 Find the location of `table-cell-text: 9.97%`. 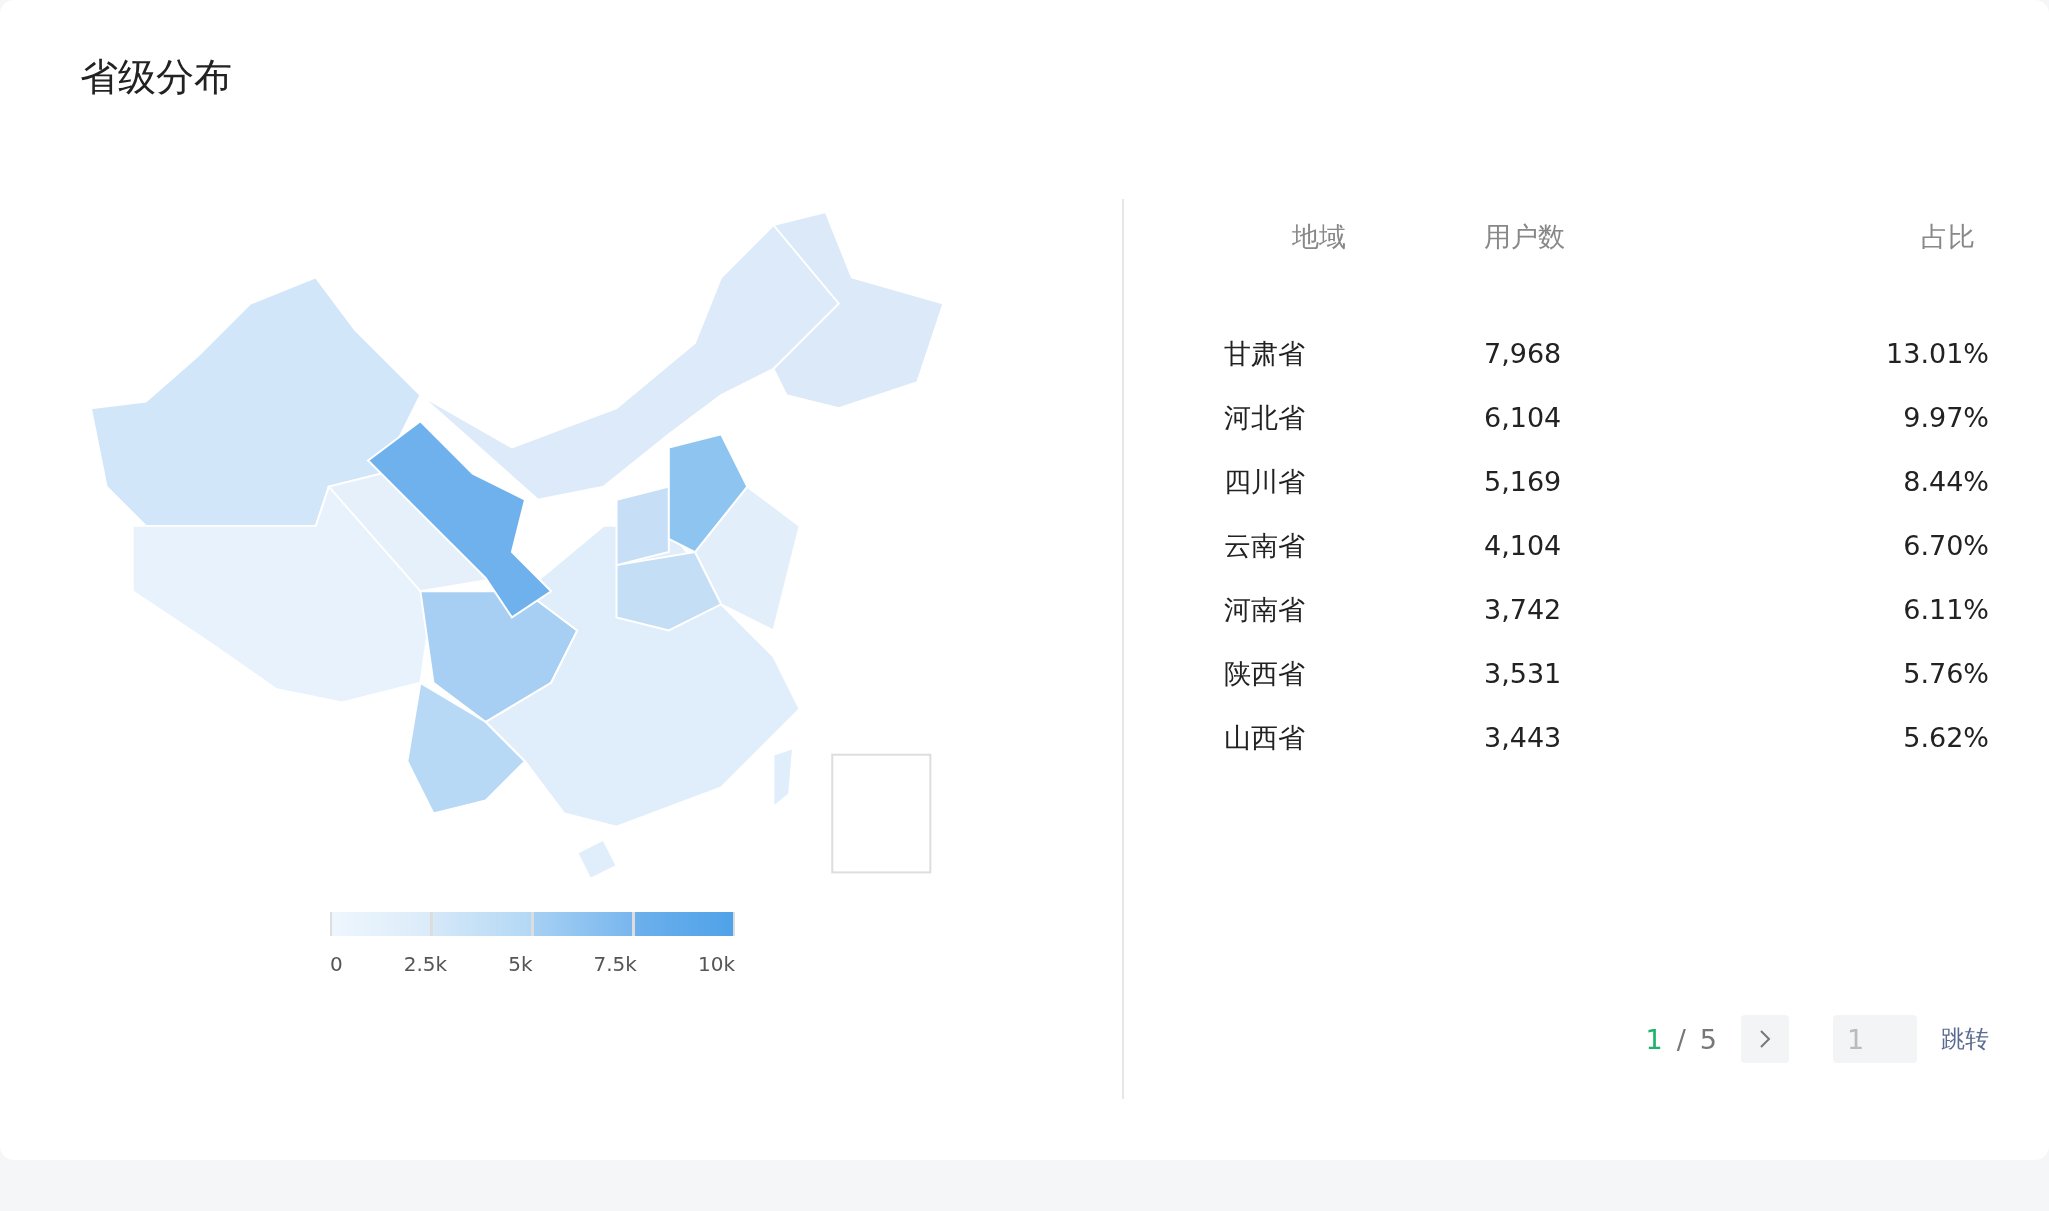

table-cell-text: 9.97% is located at coordinates (1945, 418).